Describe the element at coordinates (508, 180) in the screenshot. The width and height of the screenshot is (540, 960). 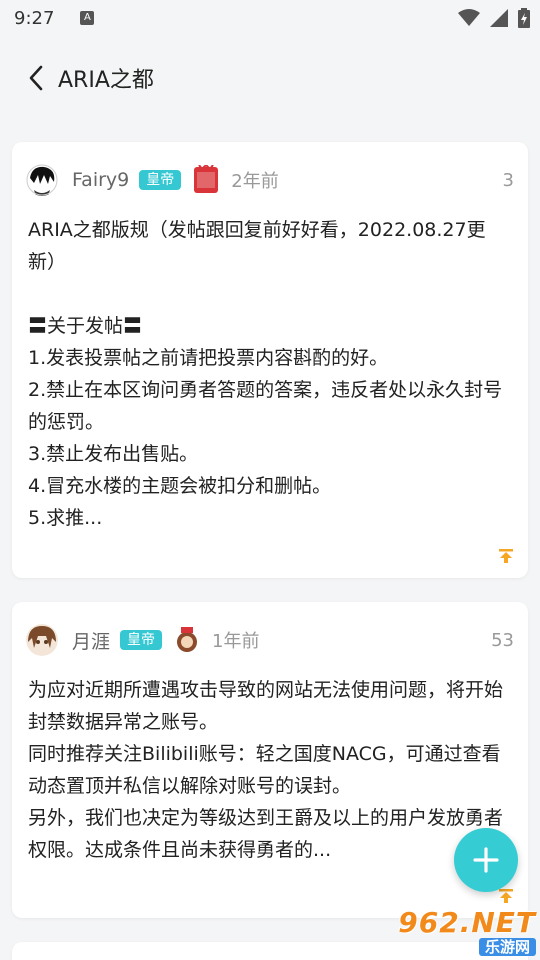
I see `reply-count: 3` at that location.